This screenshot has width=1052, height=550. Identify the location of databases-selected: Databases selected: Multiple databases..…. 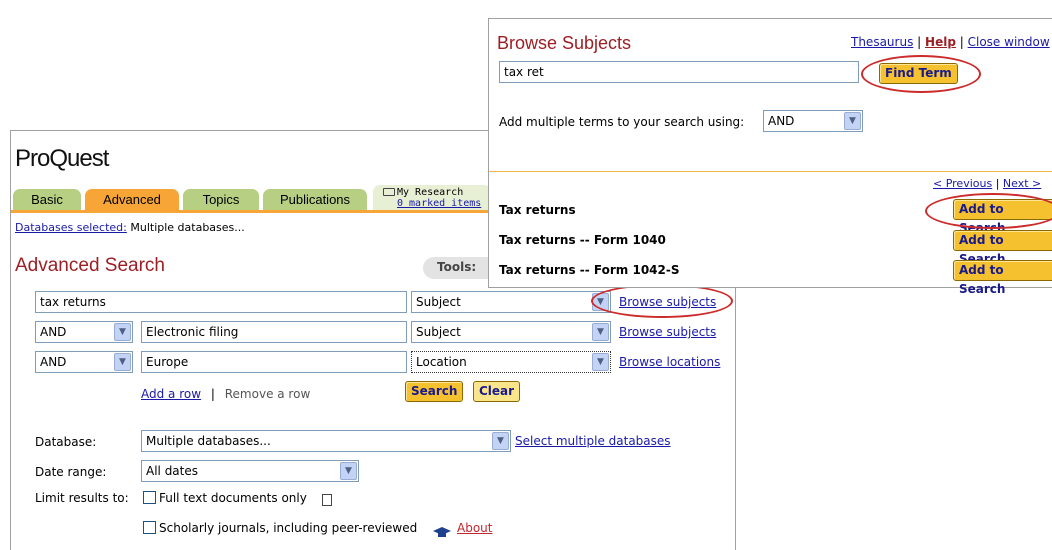
(130, 227).